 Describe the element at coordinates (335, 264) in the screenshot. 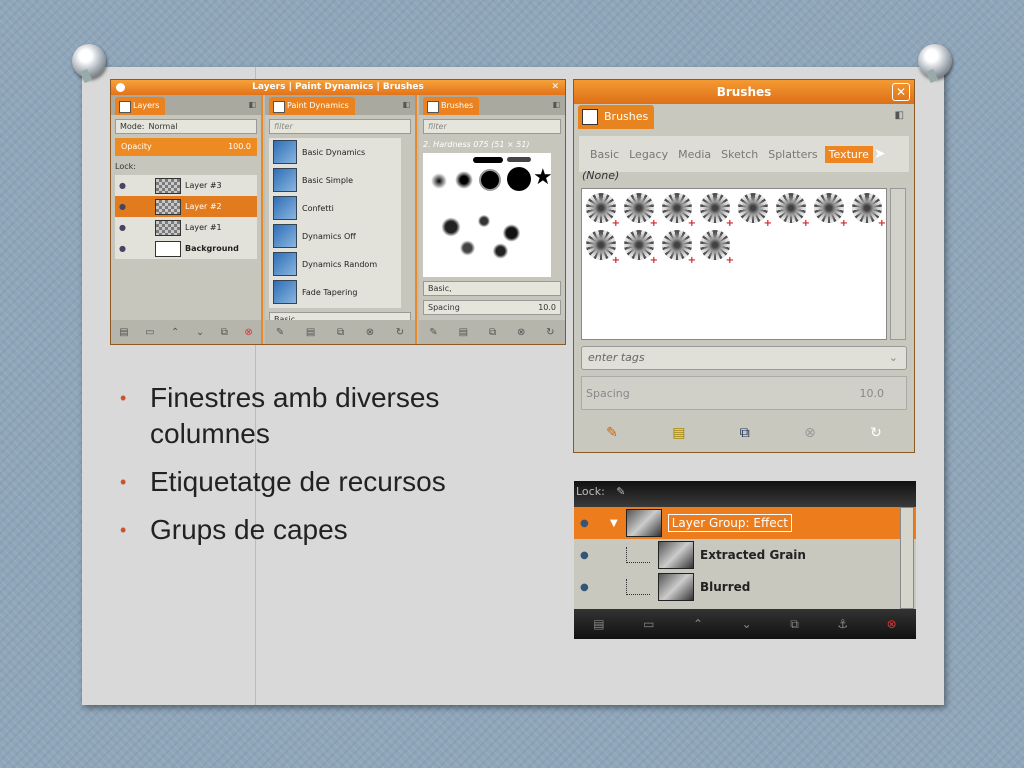

I see `list-item: Dynamics Random` at that location.